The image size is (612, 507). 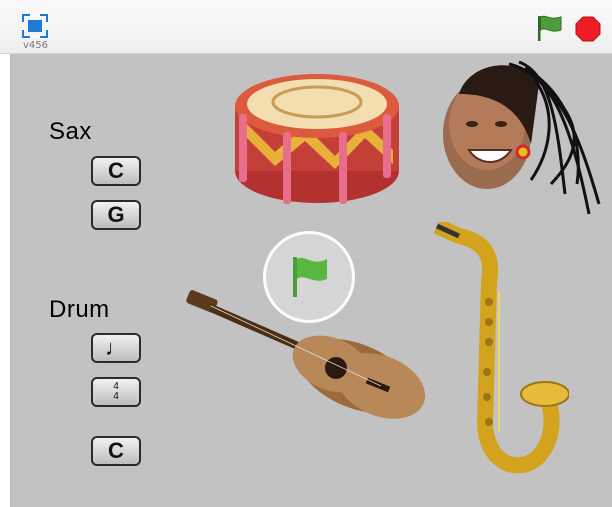 I want to click on saxophone-sprite, so click(x=499, y=357).